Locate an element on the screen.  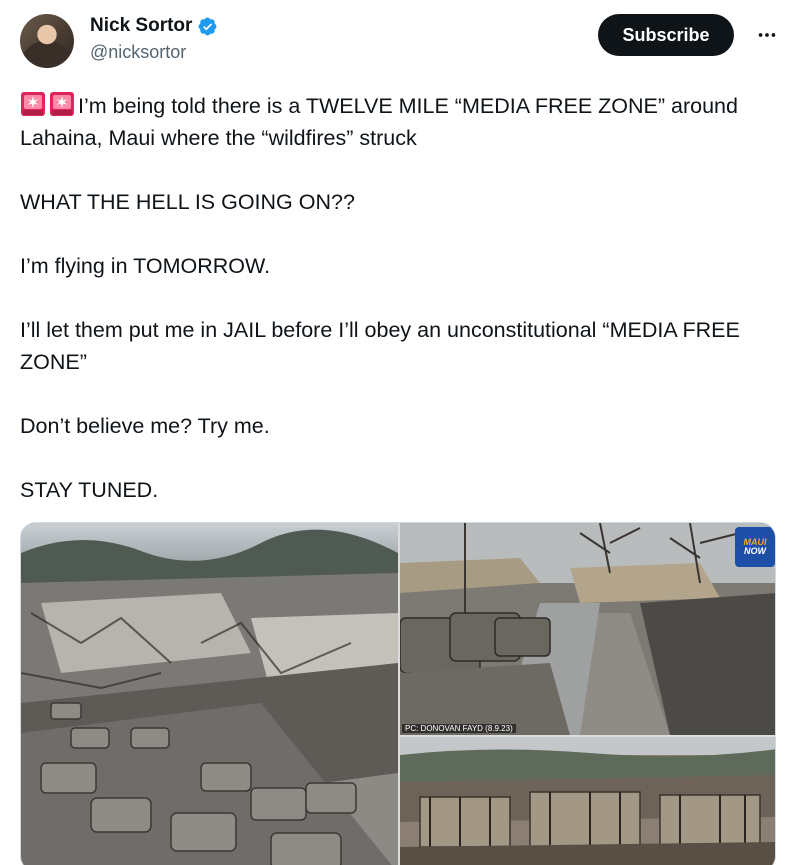
maui-now-logo: MAUI NOW is located at coordinates (755, 547).